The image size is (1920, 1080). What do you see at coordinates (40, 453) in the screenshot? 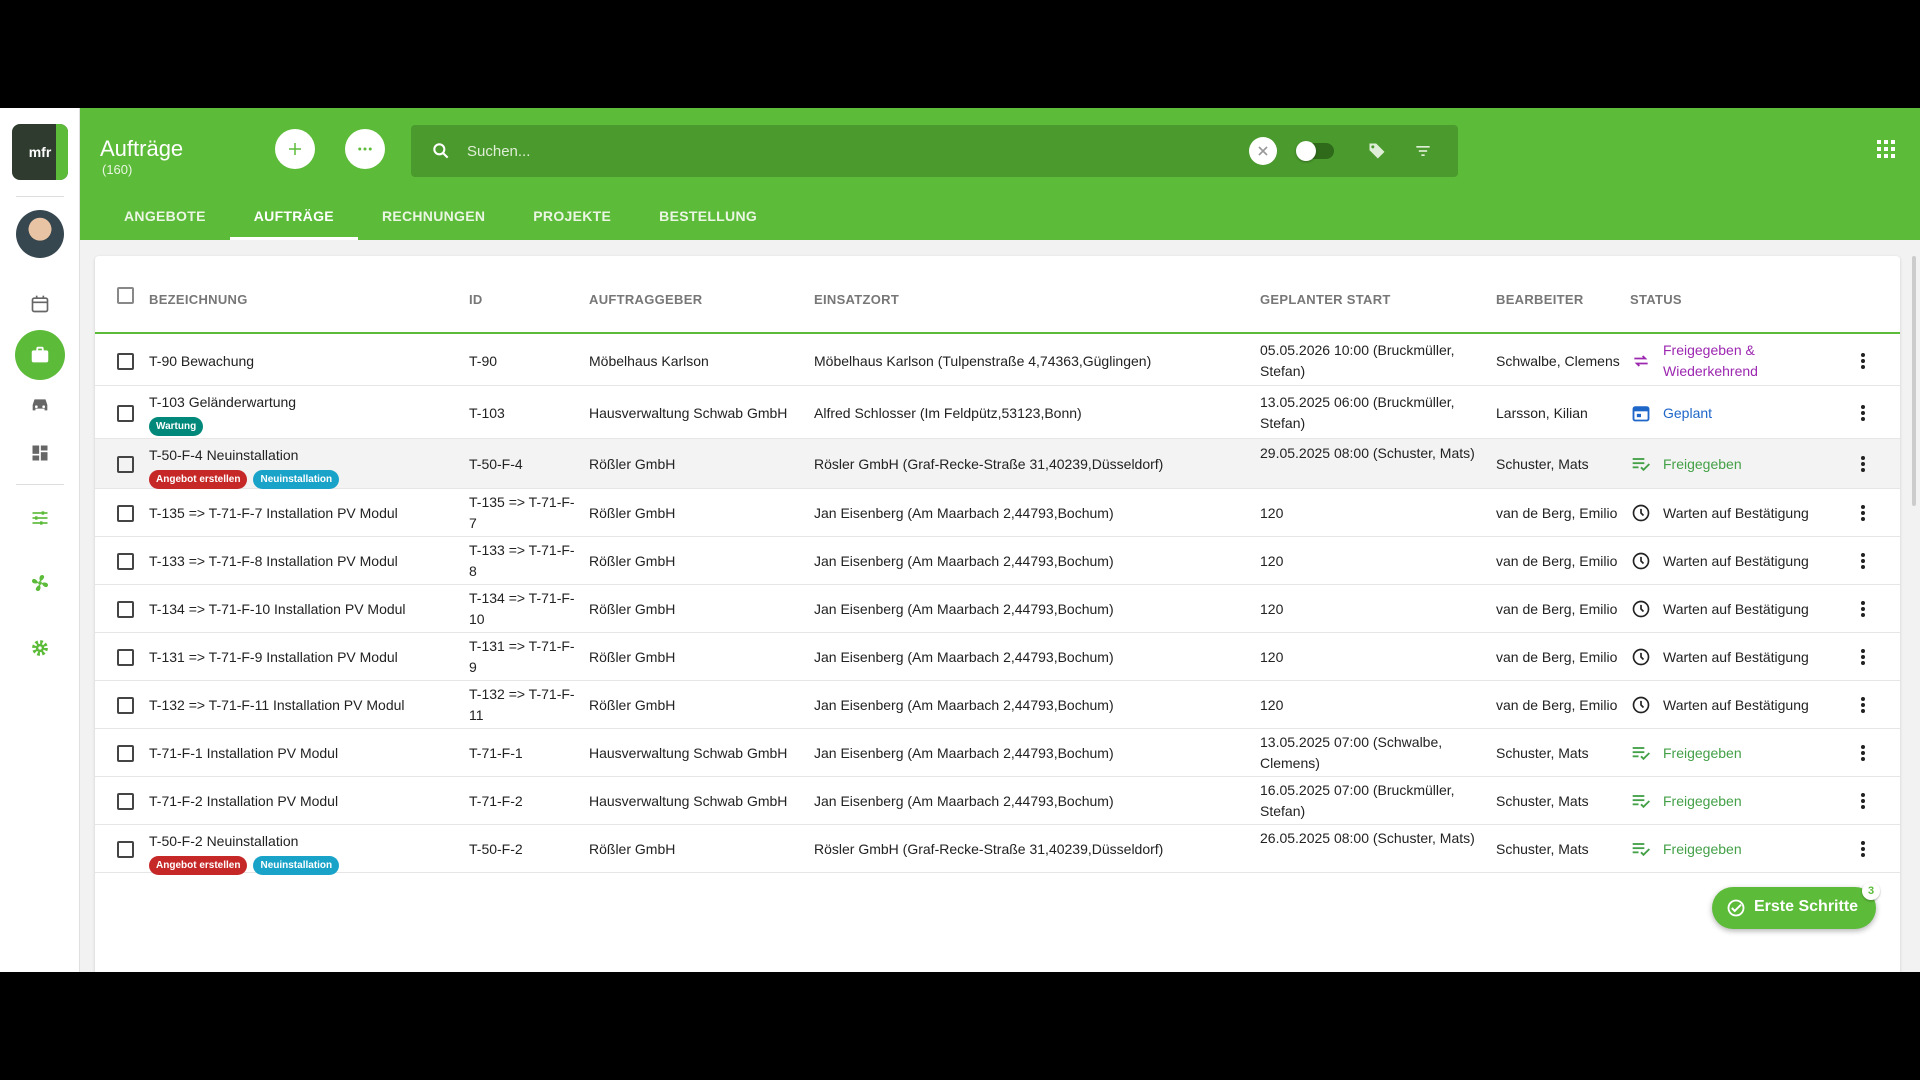
I see `dashboard-nav-icon` at bounding box center [40, 453].